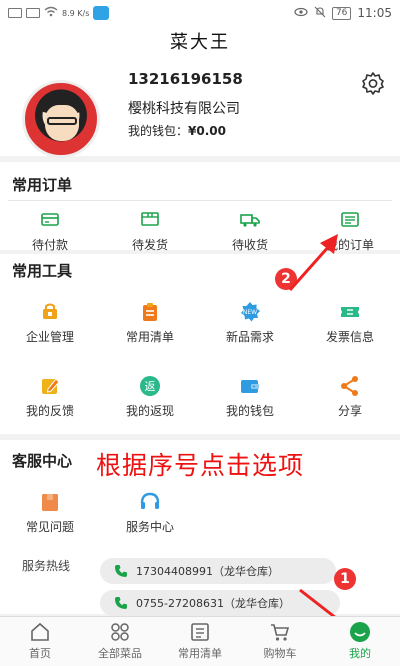  I want to click on edit-feedback-icon, so click(50, 386).